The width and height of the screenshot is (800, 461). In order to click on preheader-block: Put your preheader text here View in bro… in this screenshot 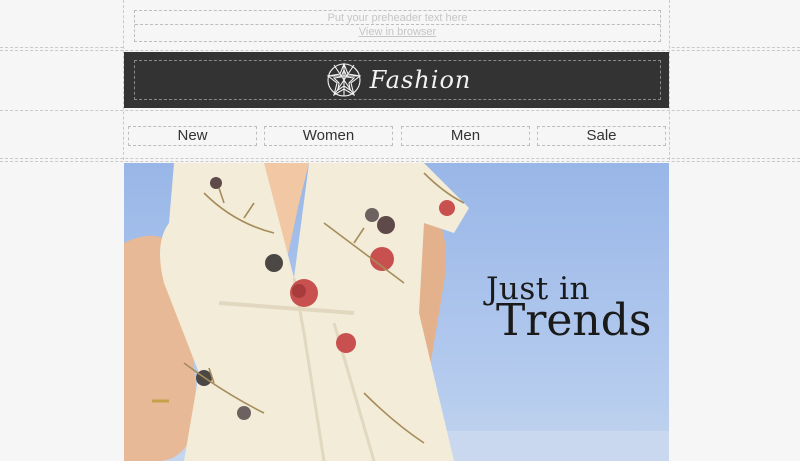, I will do `click(396, 24)`.